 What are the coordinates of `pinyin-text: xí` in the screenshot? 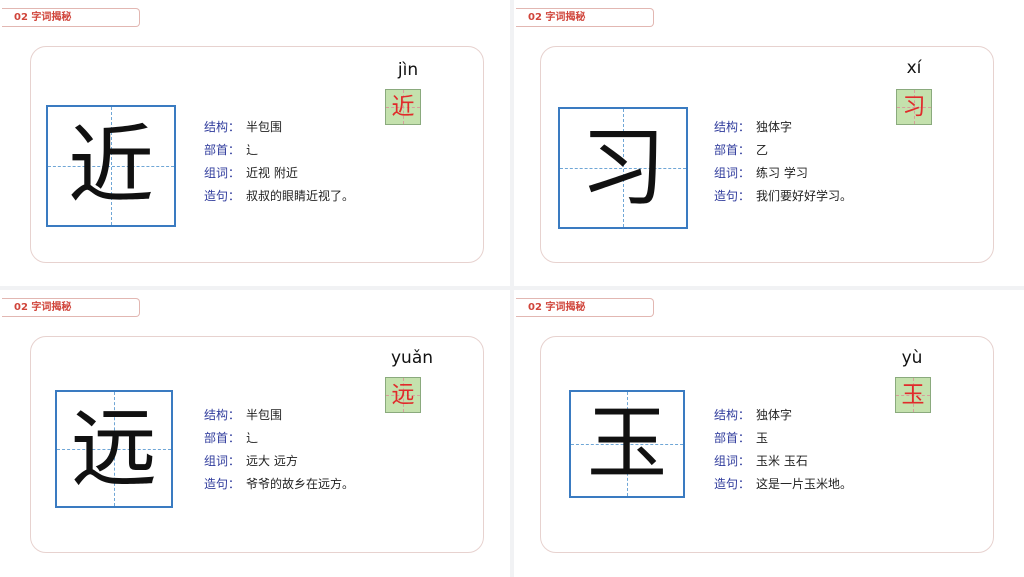 It's located at (914, 68).